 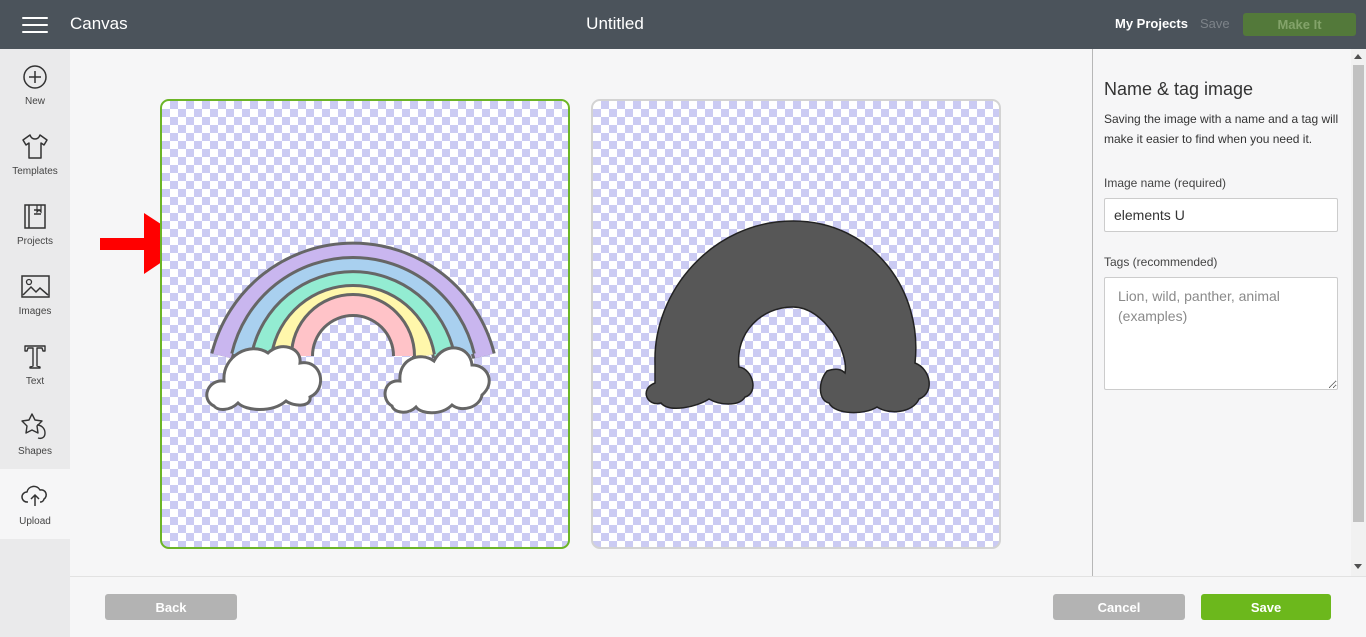 What do you see at coordinates (1119, 607) in the screenshot?
I see `cancel-button: Cancel` at bounding box center [1119, 607].